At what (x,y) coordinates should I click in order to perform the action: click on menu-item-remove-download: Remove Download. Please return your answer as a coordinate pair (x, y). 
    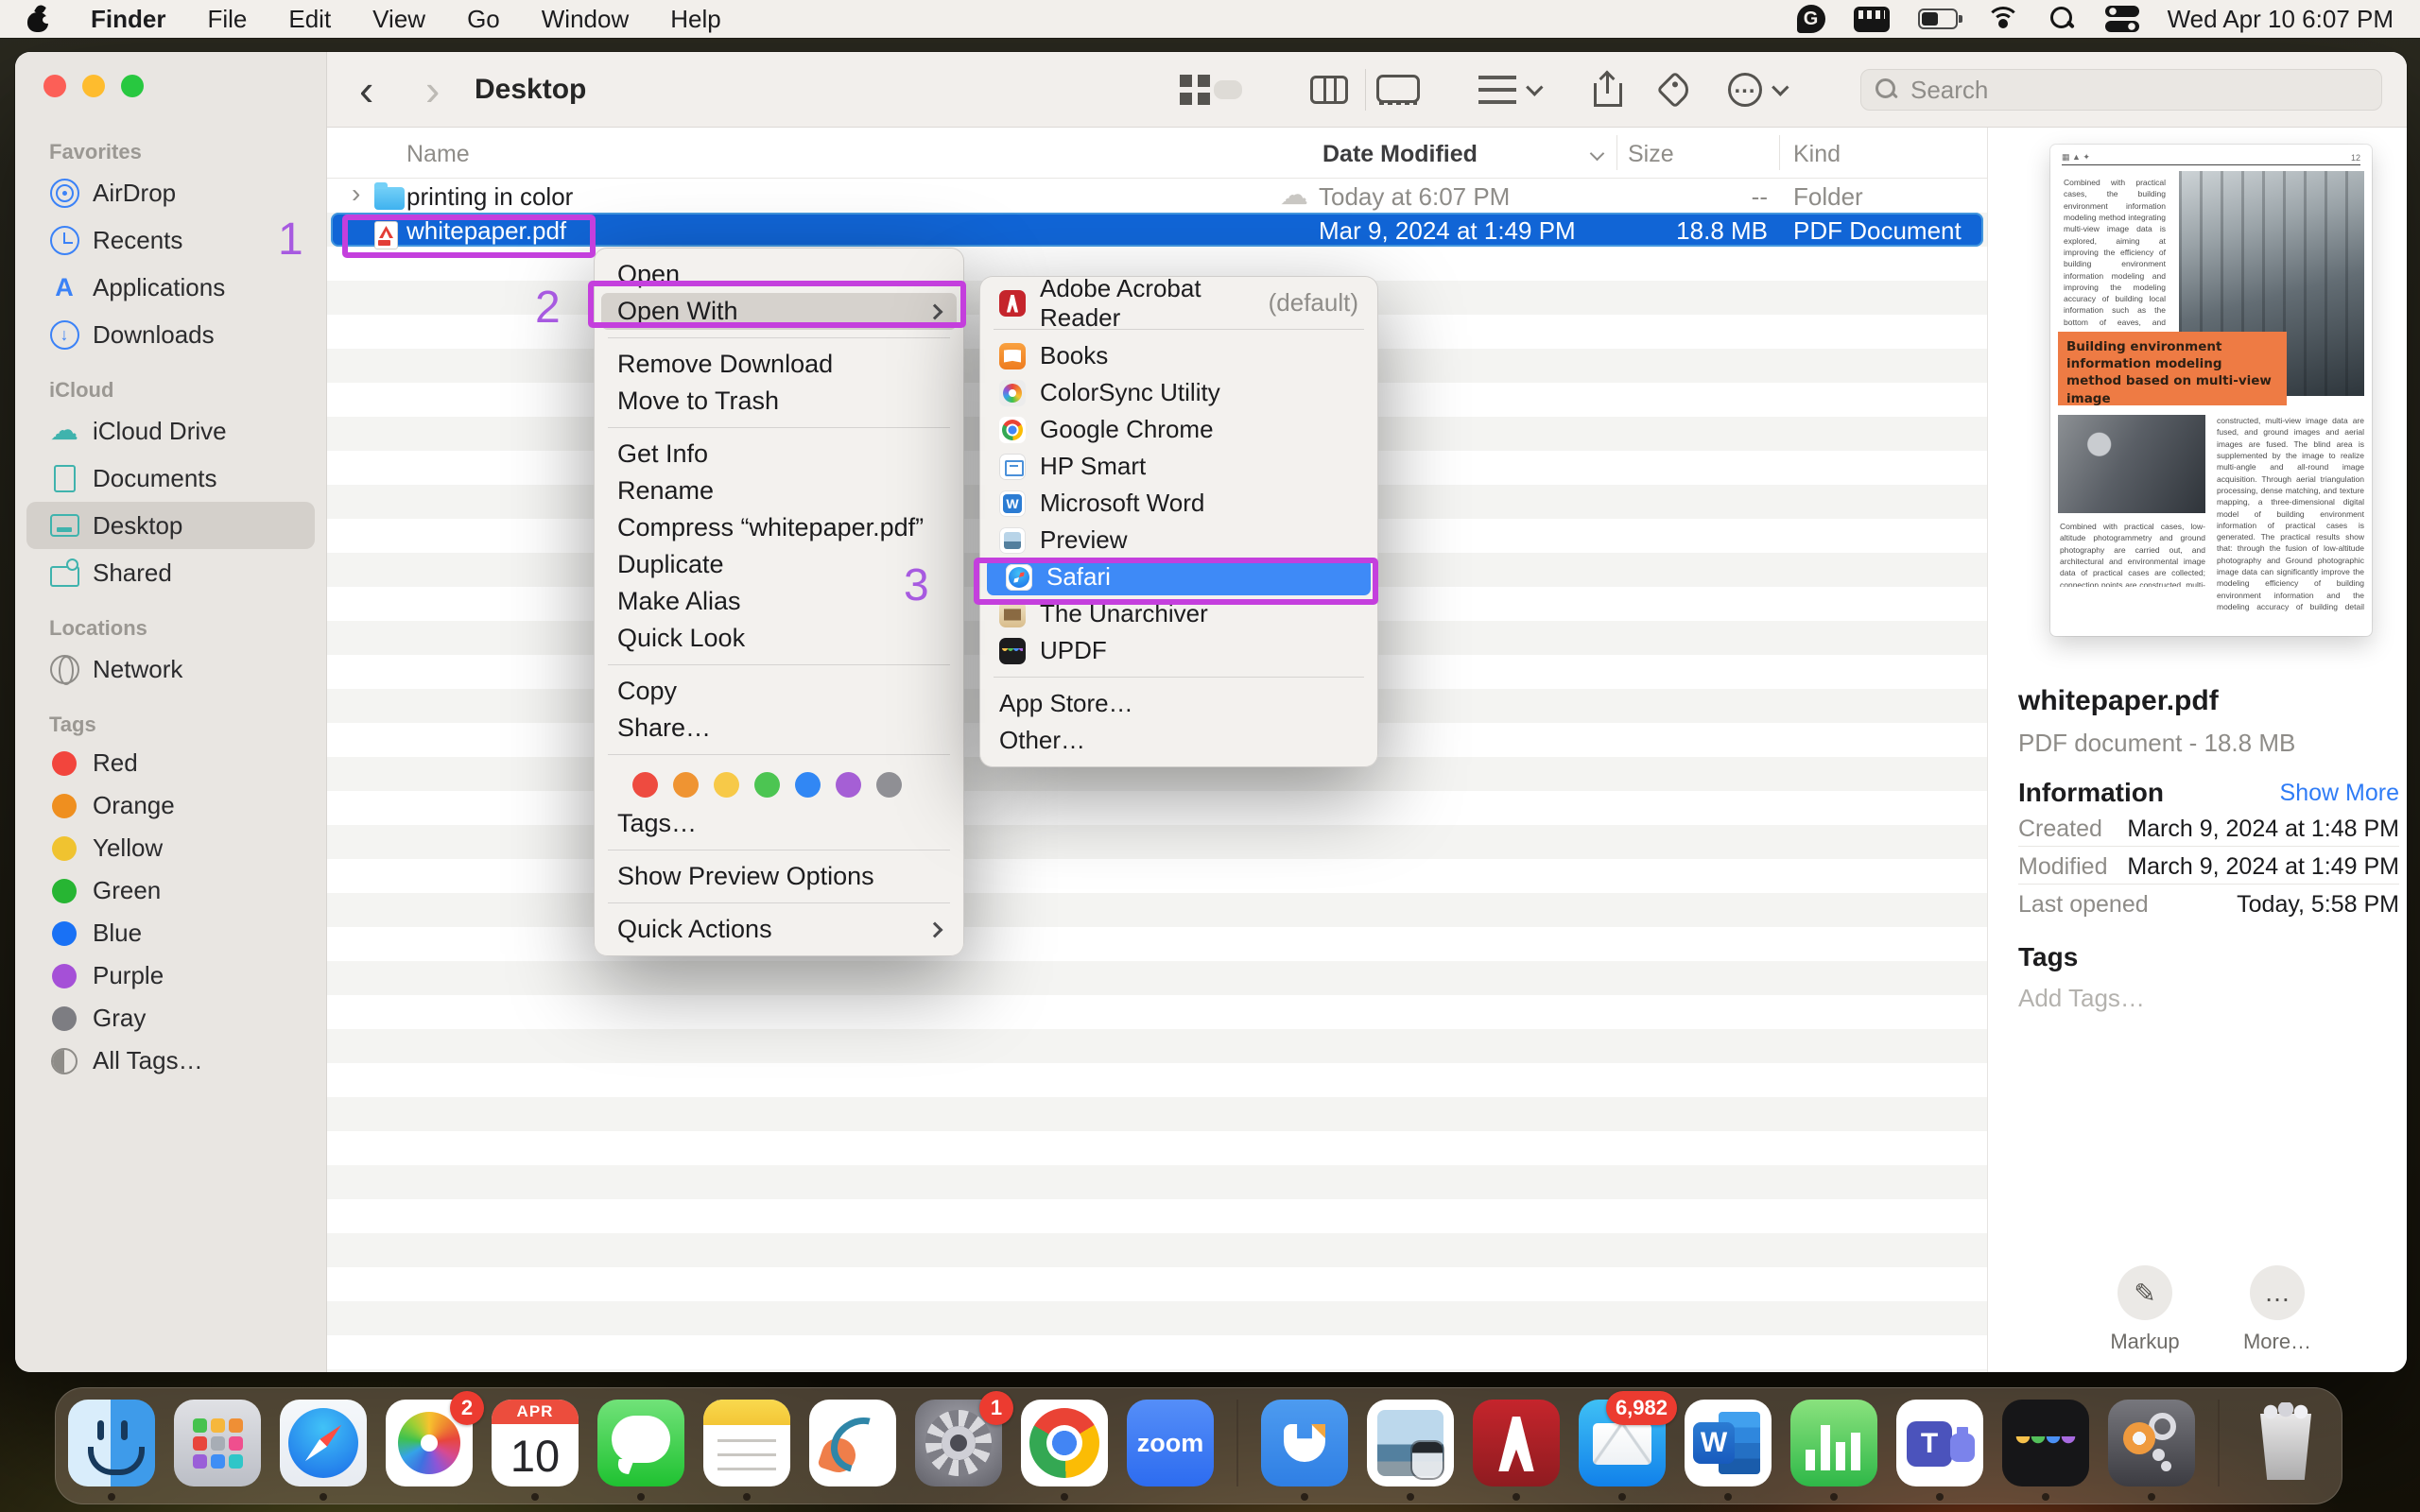
    Looking at the image, I should click on (779, 364).